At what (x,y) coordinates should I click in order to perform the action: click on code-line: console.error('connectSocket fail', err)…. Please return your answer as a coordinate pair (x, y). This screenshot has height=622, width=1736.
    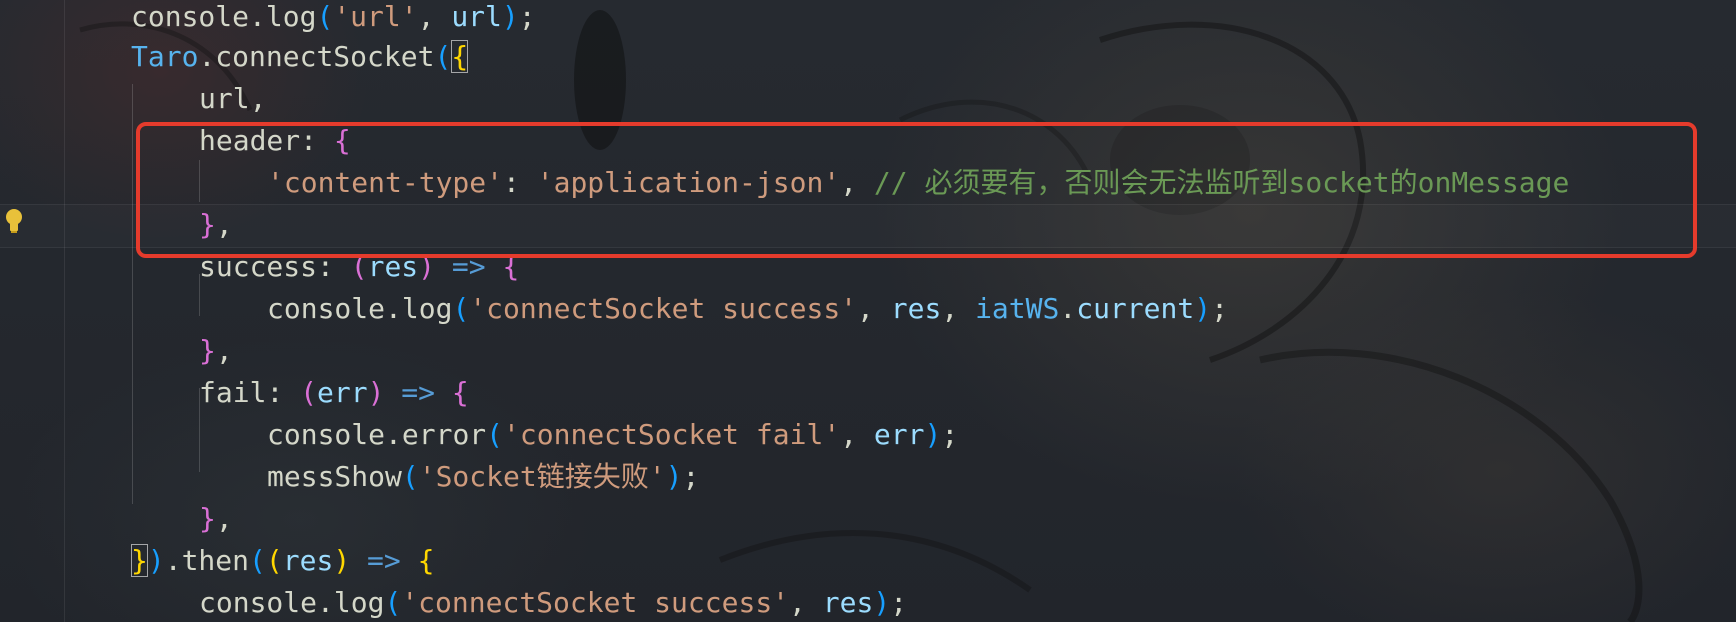
    Looking at the image, I should click on (612, 435).